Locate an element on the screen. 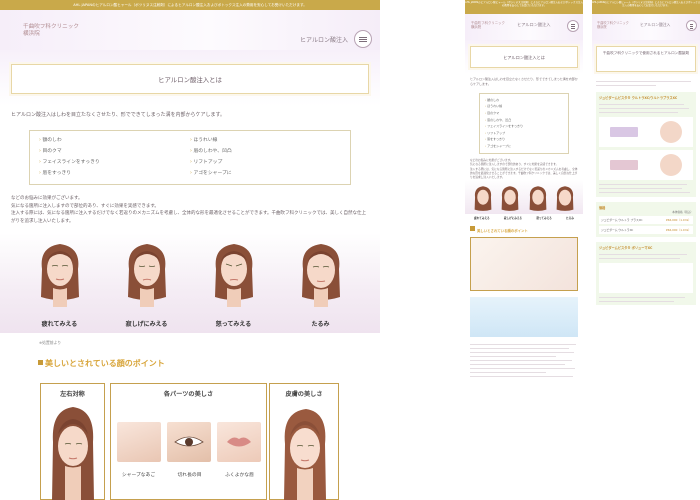  price-product-name: ジュビダーム ウルトラ プラスXC is located at coordinates (622, 220).